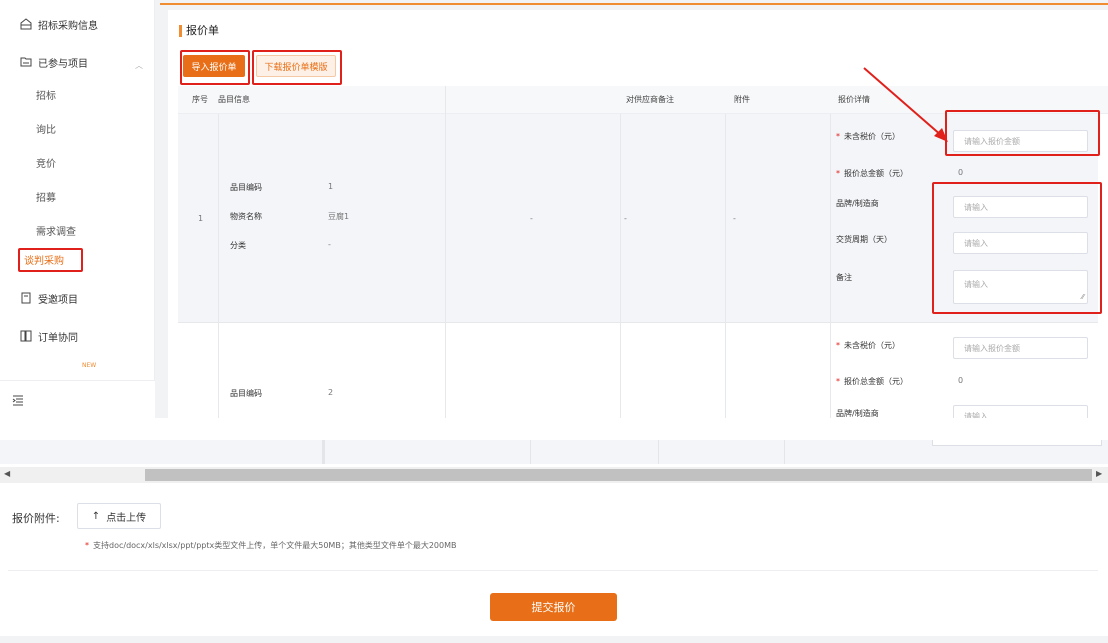 The width and height of the screenshot is (1108, 643). I want to click on top-accent-line, so click(634, 4).